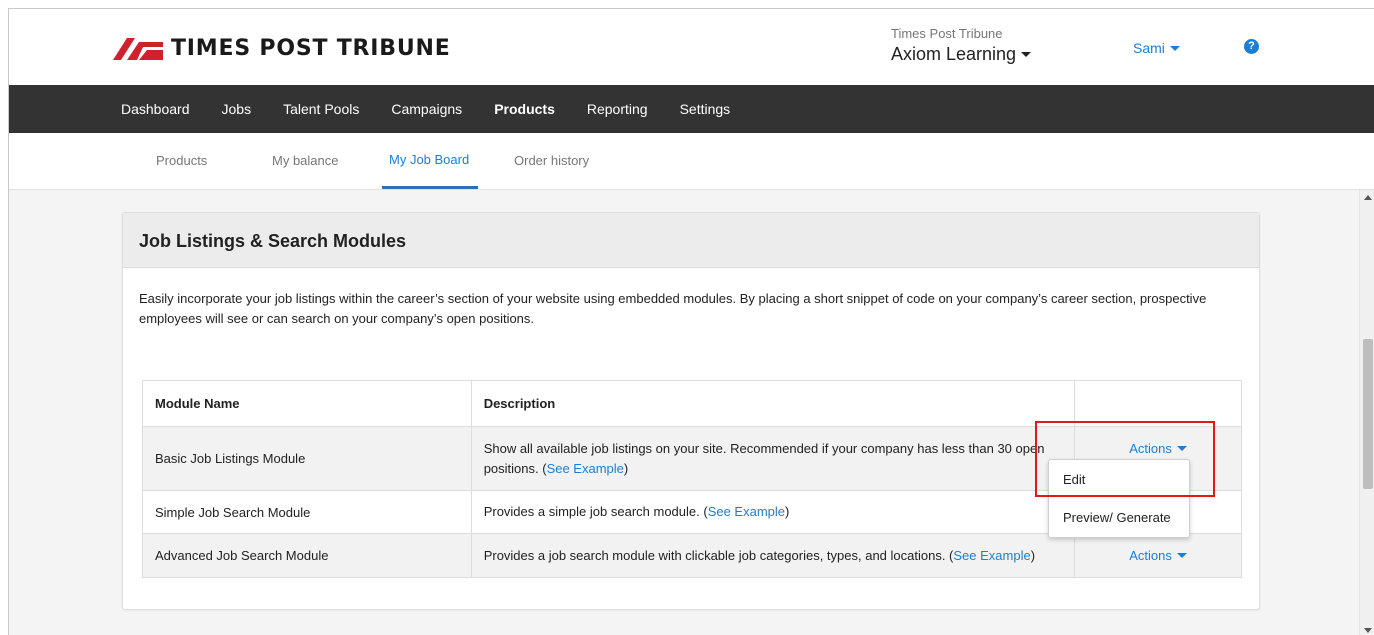  What do you see at coordinates (237, 109) in the screenshot?
I see `nav-item-jobs: Jobs` at bounding box center [237, 109].